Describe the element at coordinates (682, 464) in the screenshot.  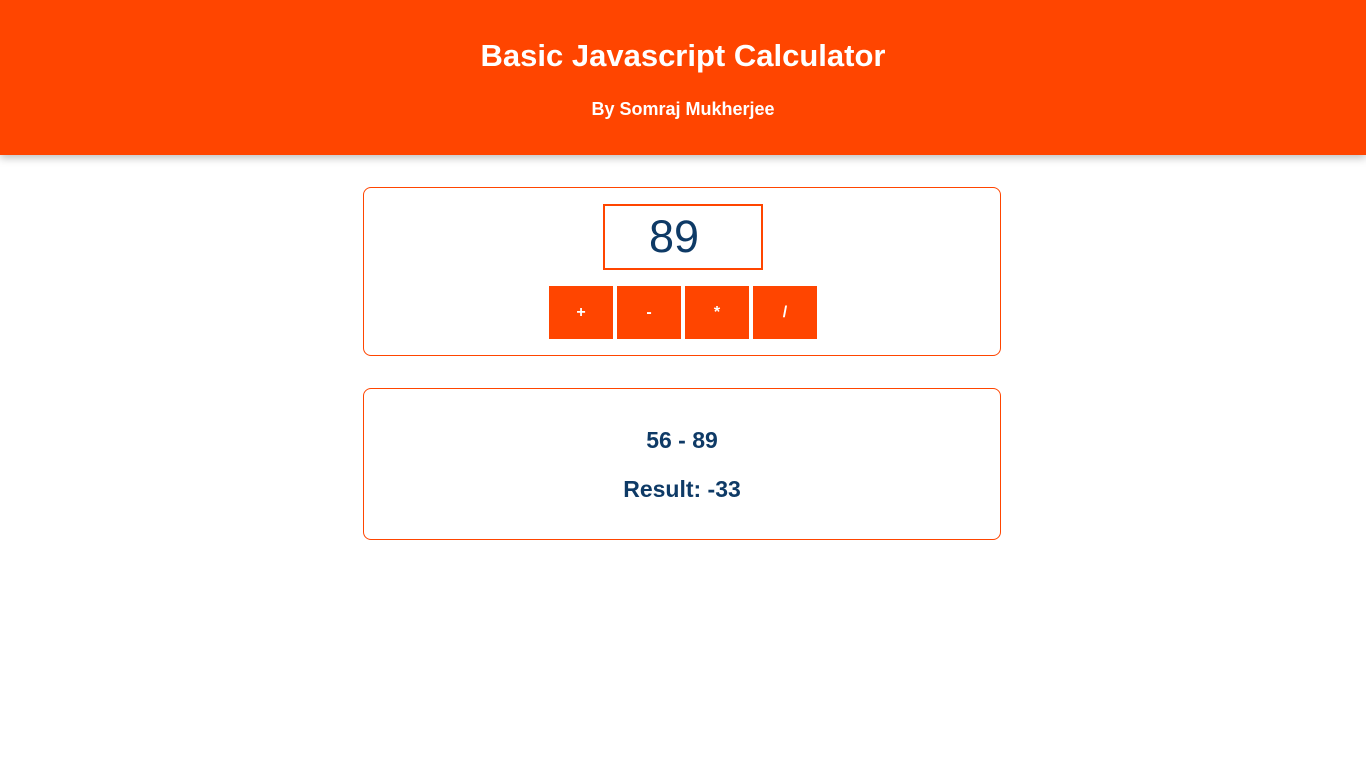
I see `calculator-output-card: 56 - 89 Result: -33` at that location.